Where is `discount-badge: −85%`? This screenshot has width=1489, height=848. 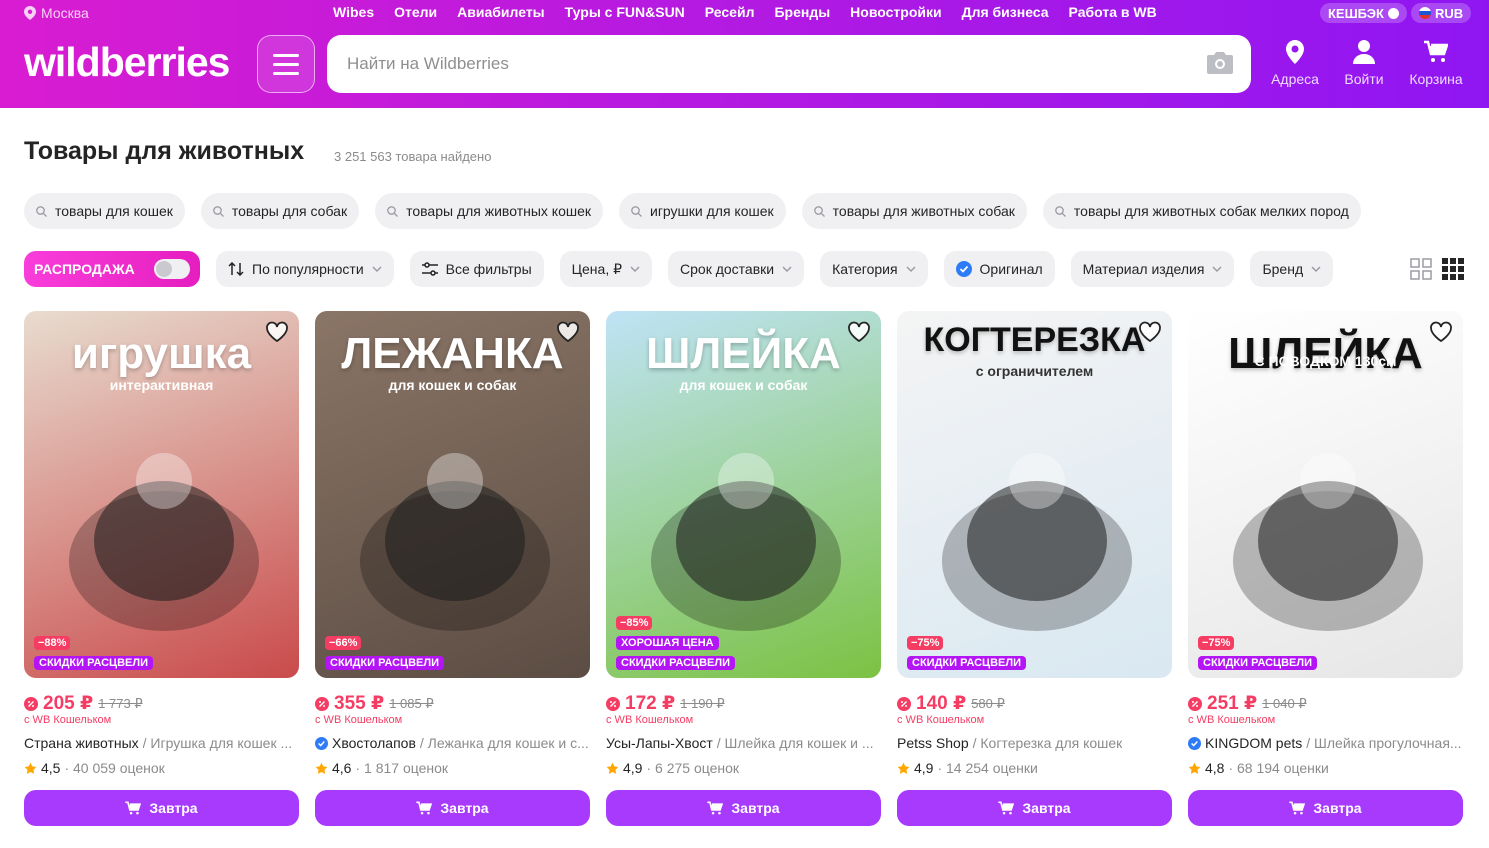 discount-badge: −85% is located at coordinates (634, 623).